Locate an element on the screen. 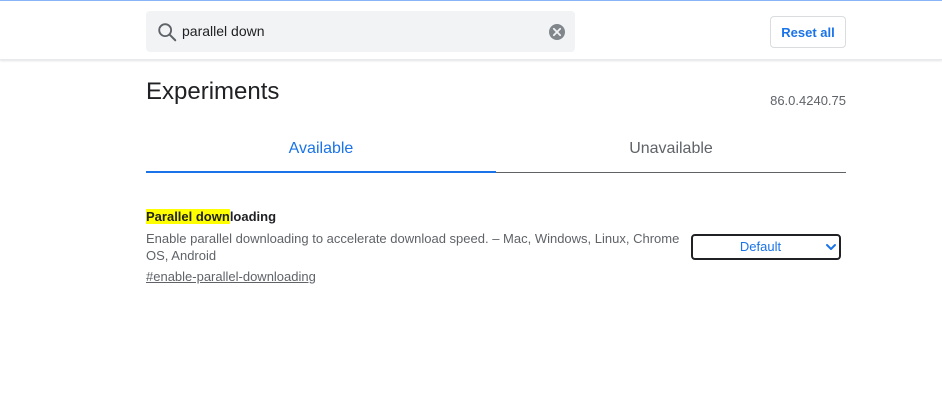 This screenshot has width=942, height=400. chevron-down-icon is located at coordinates (831, 247).